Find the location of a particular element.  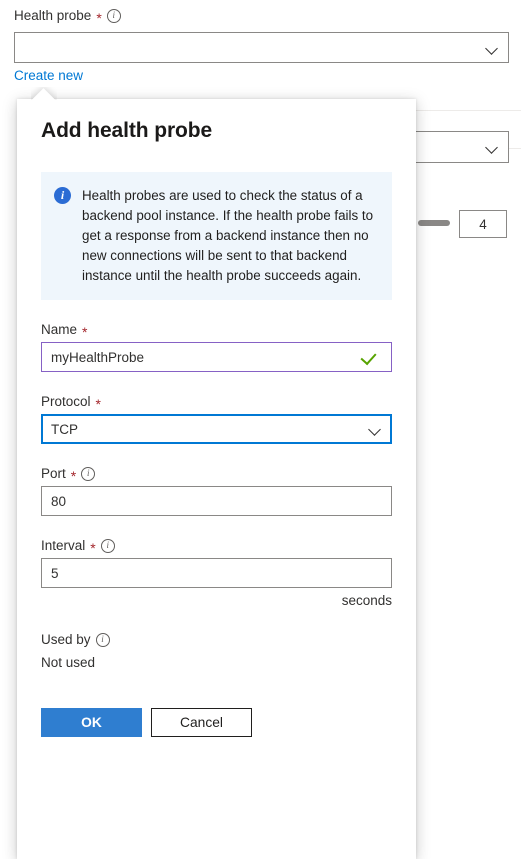

interval-field-group: Interval * i 5 seconds is located at coordinates (216, 573).